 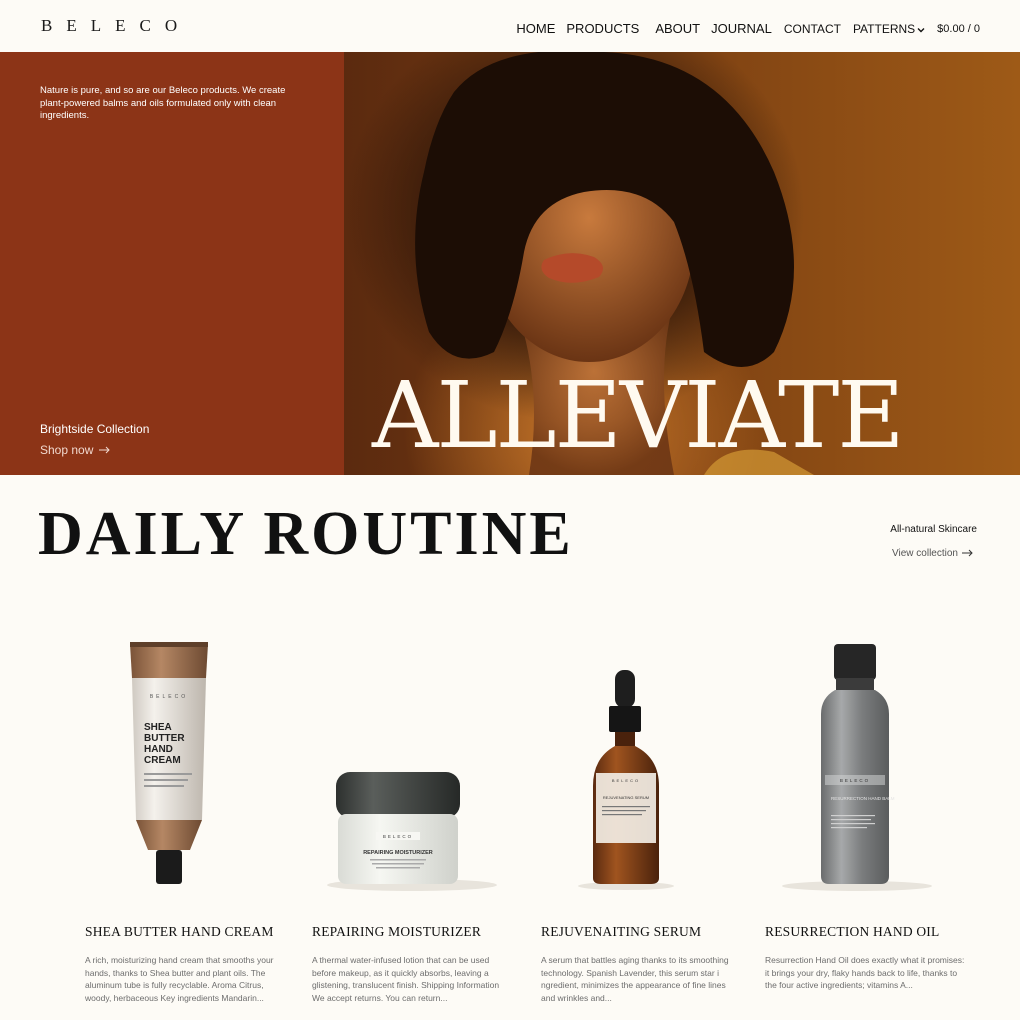 What do you see at coordinates (535, 28) in the screenshot?
I see `nav-home: HOME` at bounding box center [535, 28].